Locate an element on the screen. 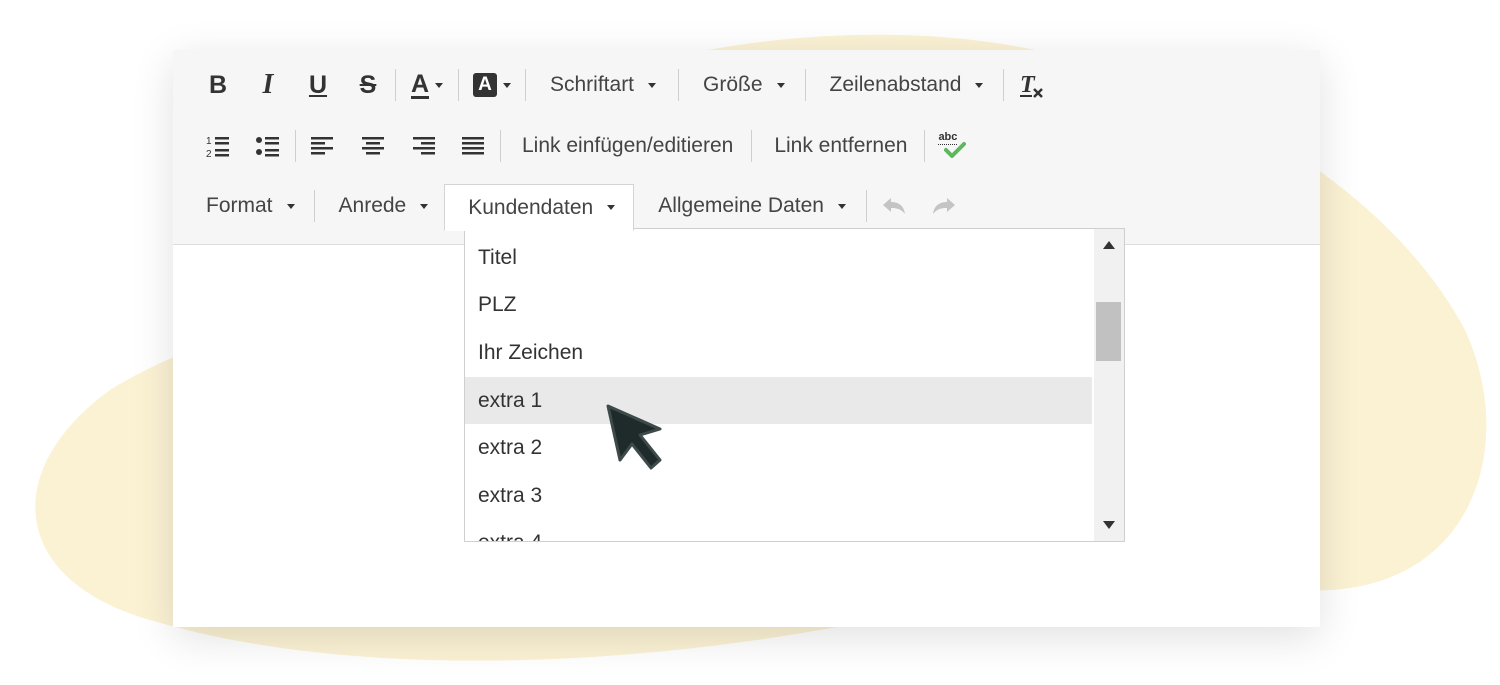 The image size is (1500, 685). salutation-dropdown: Anrede is located at coordinates (381, 206).